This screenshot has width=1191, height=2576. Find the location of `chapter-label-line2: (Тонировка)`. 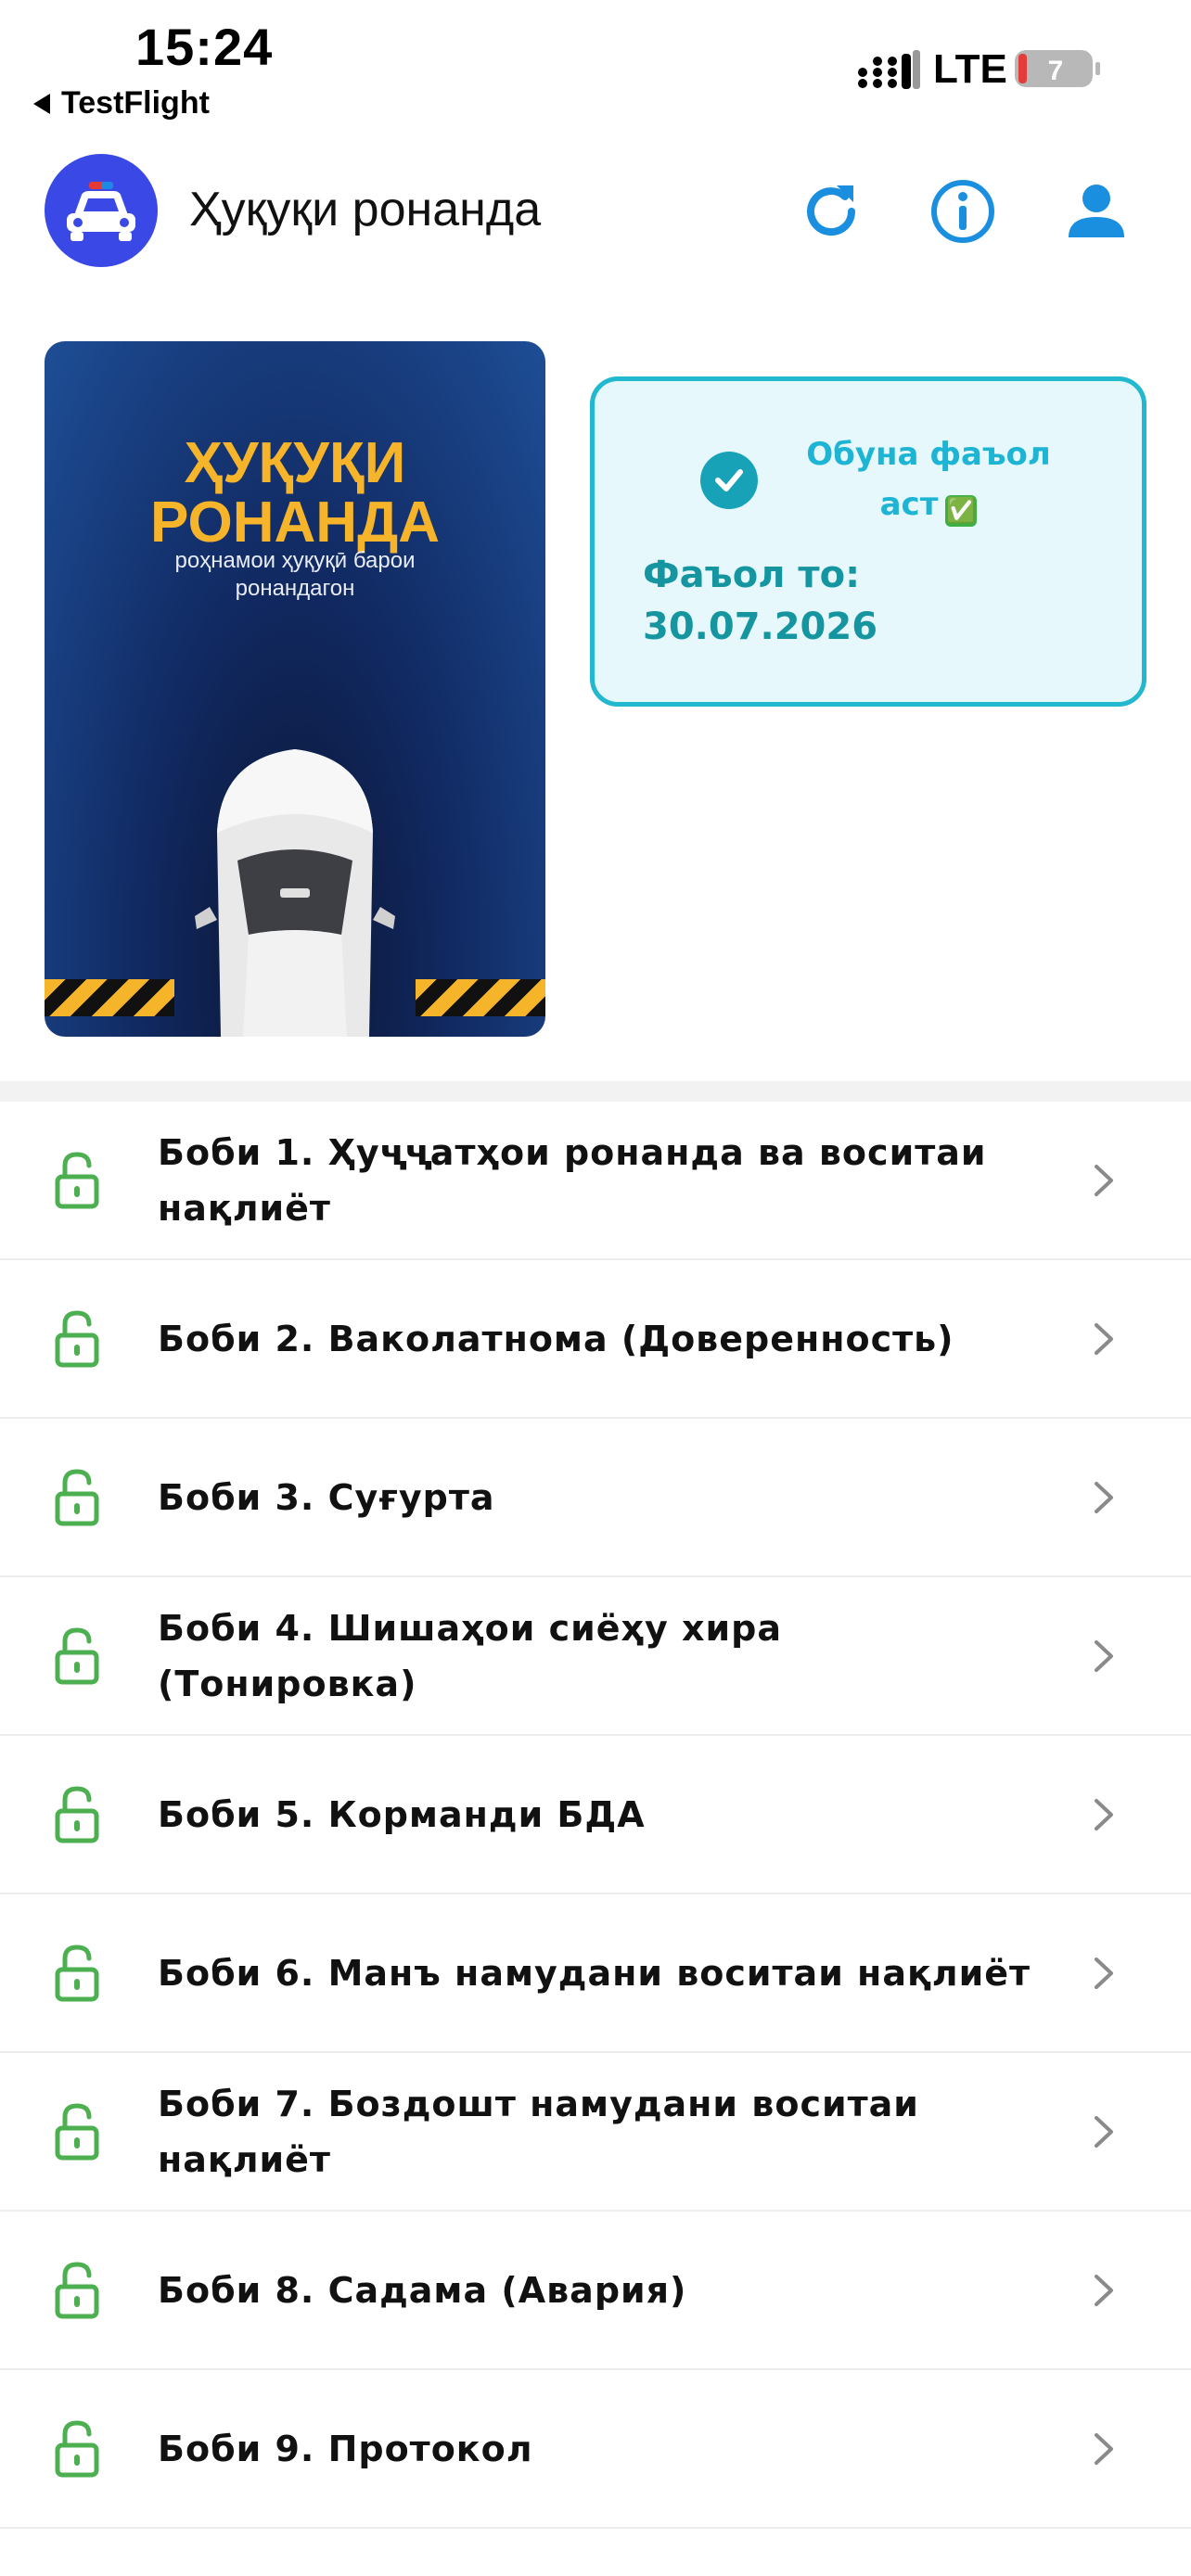

chapter-label-line2: (Тонировка) is located at coordinates (287, 1684).